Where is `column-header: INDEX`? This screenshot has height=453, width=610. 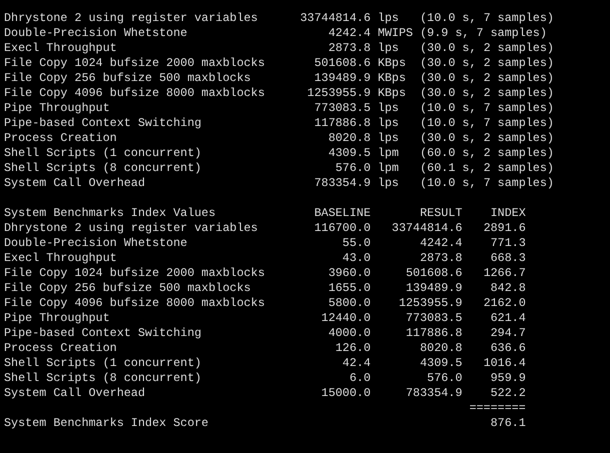 column-header: INDEX is located at coordinates (507, 213).